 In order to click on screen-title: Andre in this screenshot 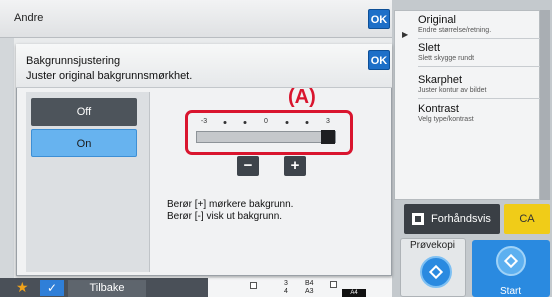, I will do `click(29, 18)`.